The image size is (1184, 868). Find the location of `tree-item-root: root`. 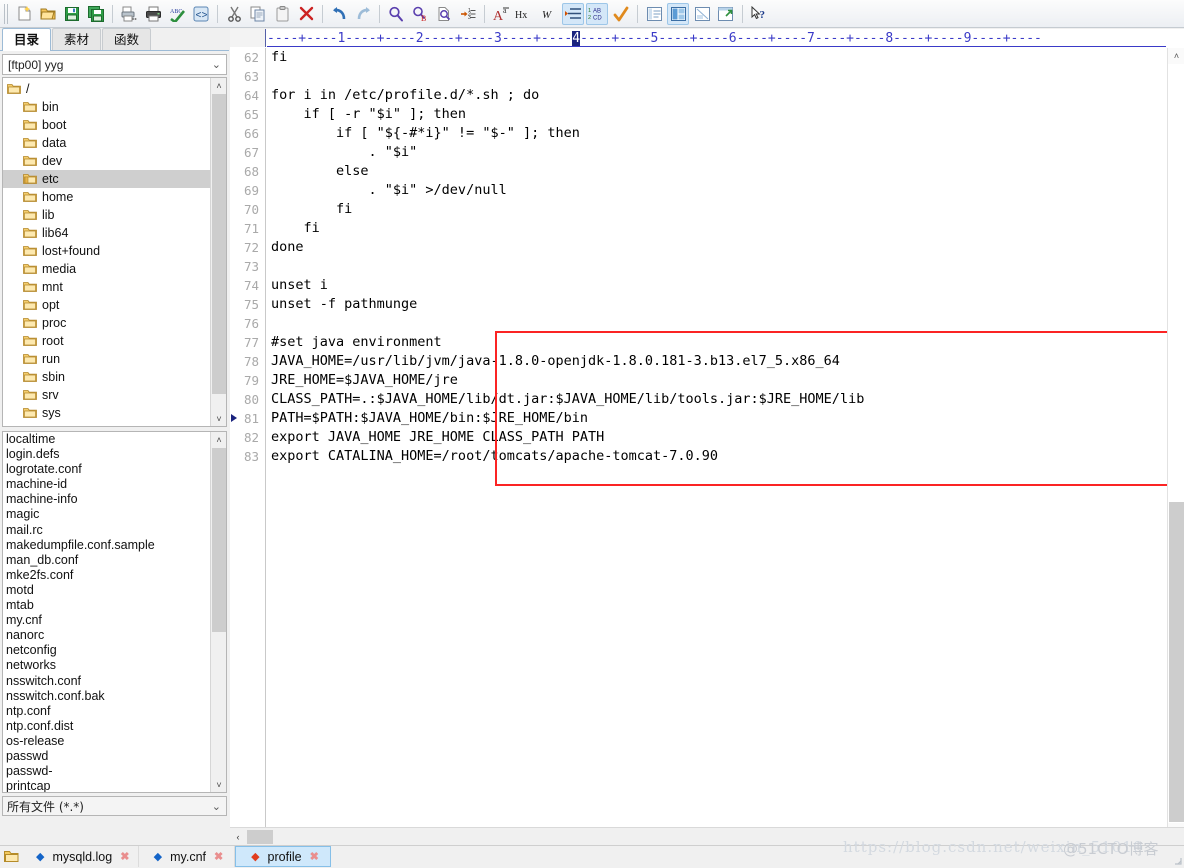

tree-item-root: root is located at coordinates (106, 341).